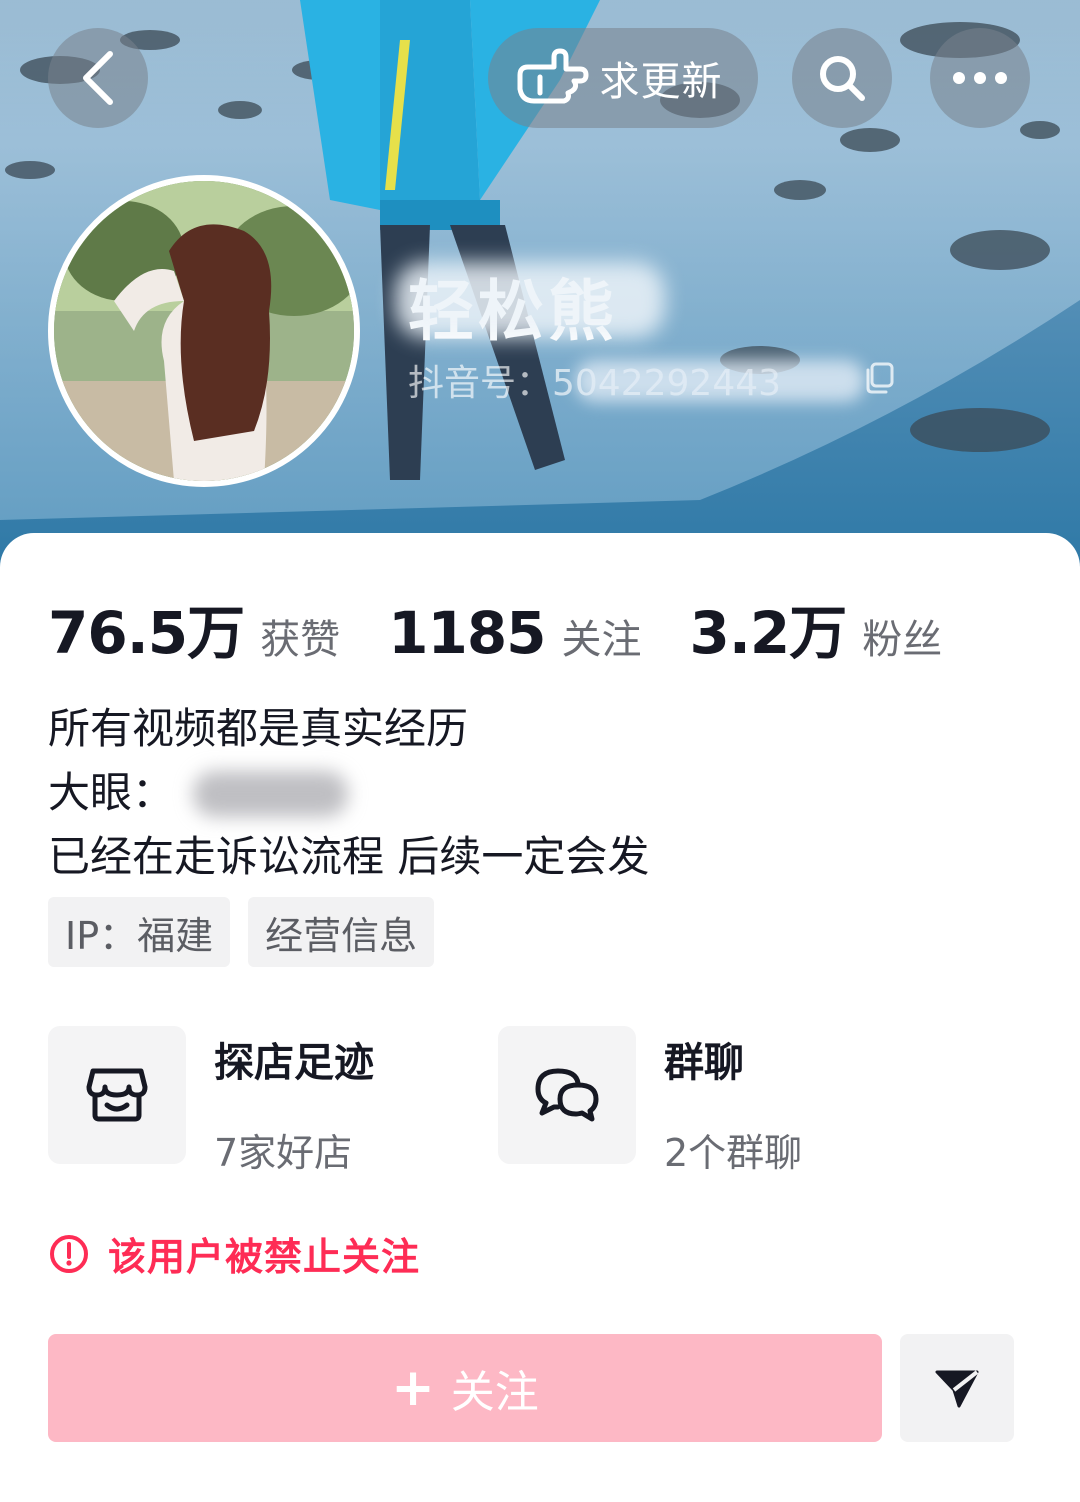  I want to click on pointing-hand-icon, so click(552, 76).